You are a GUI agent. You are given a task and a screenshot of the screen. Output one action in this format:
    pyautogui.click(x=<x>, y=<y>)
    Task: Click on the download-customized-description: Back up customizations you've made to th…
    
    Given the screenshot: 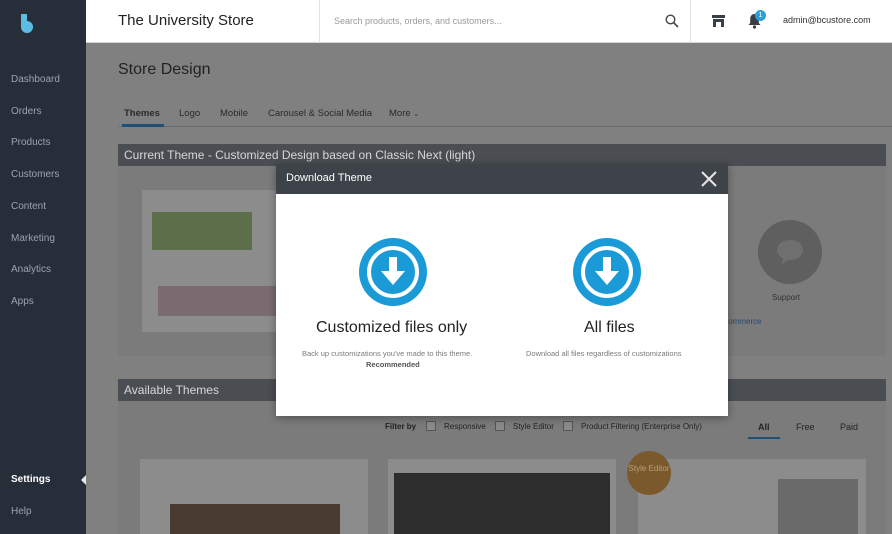 What is the action you would take?
    pyautogui.click(x=387, y=353)
    